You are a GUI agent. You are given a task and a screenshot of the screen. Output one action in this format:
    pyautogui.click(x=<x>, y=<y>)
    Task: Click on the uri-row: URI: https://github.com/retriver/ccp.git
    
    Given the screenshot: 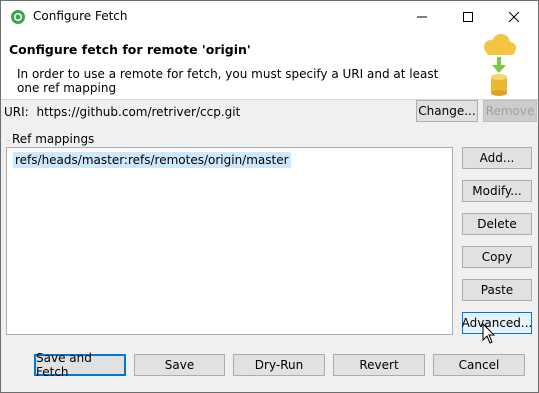 What is the action you would take?
    pyautogui.click(x=122, y=112)
    